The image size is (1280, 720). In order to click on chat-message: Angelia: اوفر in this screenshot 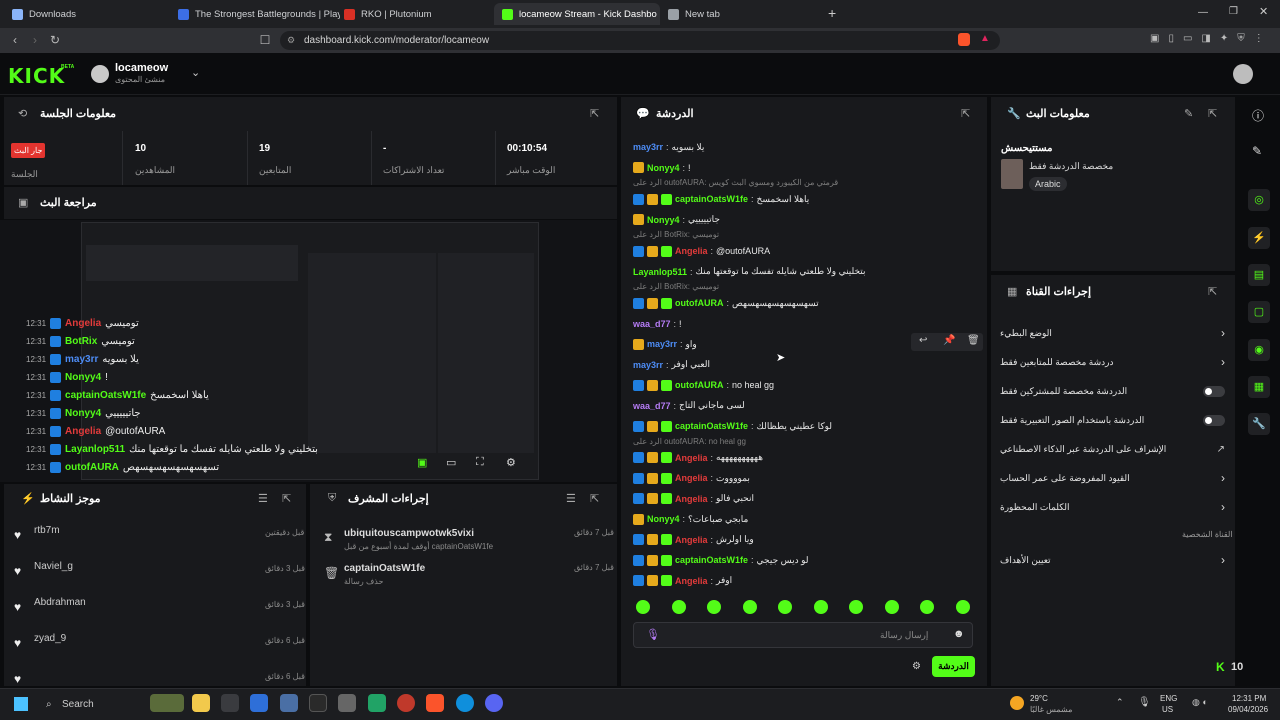, I will do `click(805, 581)`.